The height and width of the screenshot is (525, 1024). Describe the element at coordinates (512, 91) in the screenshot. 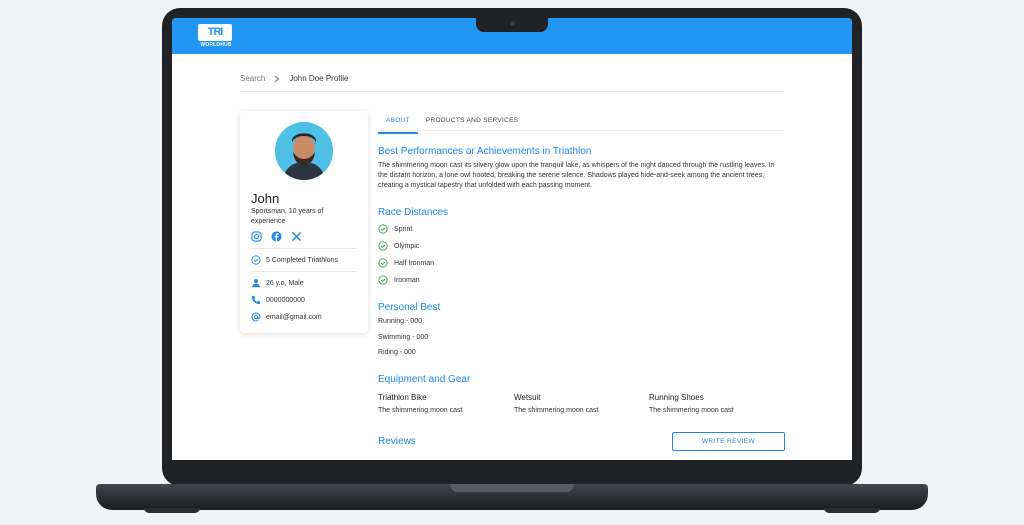

I see `breadcrumb-divider` at that location.